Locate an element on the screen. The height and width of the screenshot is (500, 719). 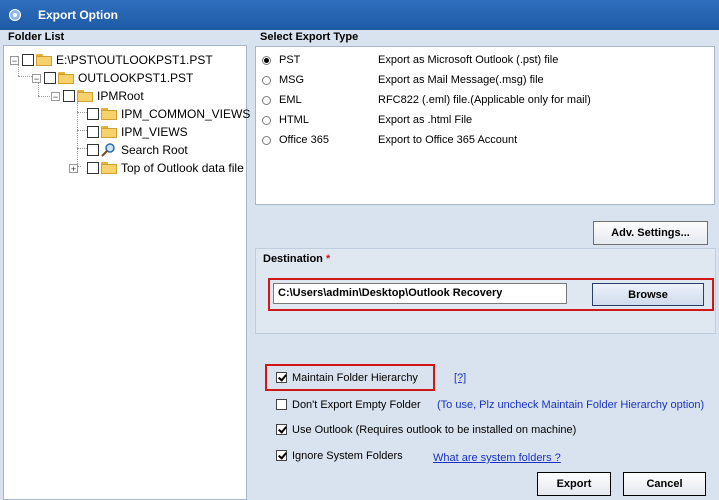
browse-button: Browse is located at coordinates (648, 294).